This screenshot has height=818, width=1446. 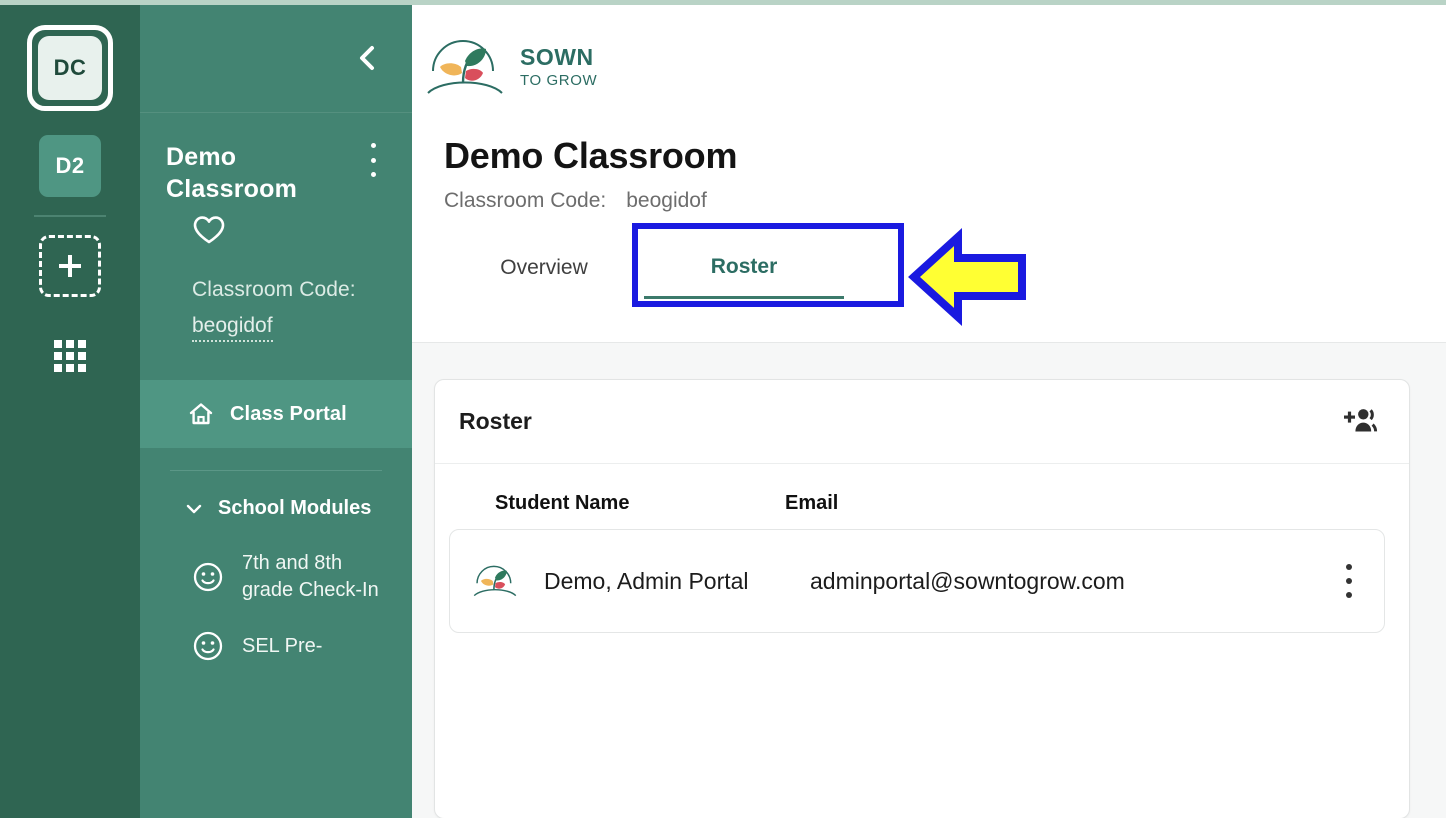 What do you see at coordinates (666, 200) in the screenshot?
I see `page-code-value: beogidof` at bounding box center [666, 200].